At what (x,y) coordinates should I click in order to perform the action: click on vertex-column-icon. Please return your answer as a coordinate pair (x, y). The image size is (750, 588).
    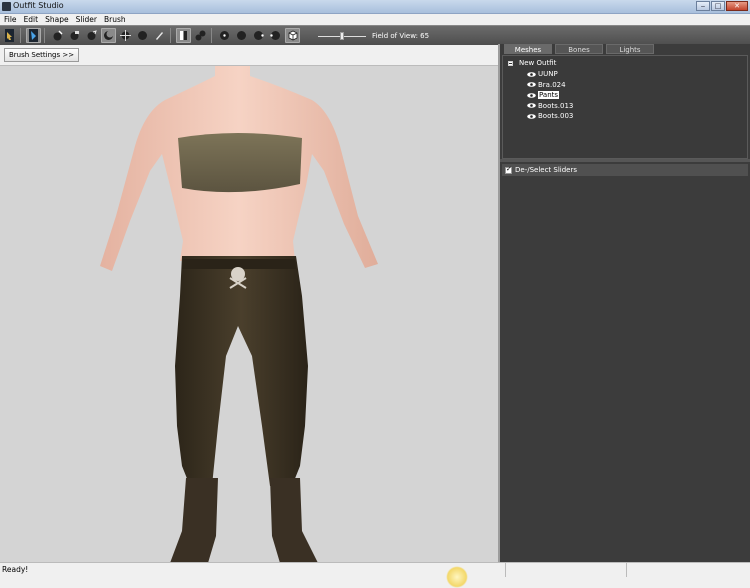
    Looking at the image, I should click on (183, 35).